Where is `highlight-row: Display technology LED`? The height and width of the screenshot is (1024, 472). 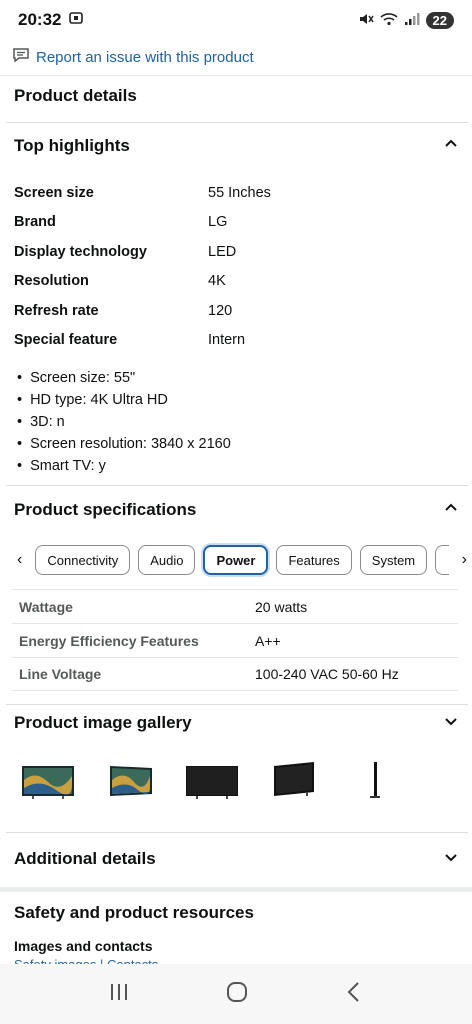 highlight-row: Display technology LED is located at coordinates (236, 252).